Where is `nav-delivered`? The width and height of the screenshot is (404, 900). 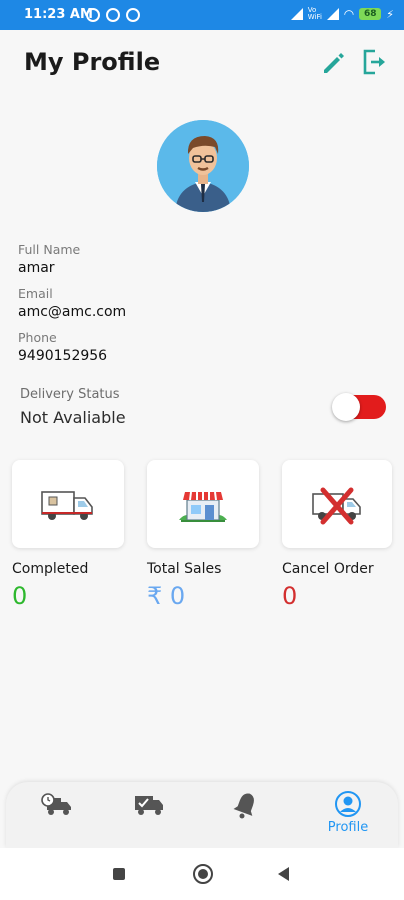
nav-delivered is located at coordinates (148, 815).